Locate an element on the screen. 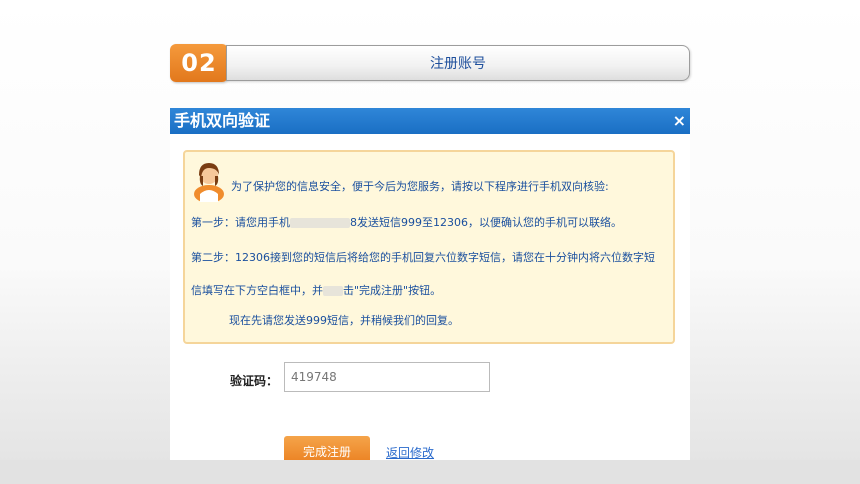 The image size is (860, 484). close-icon: × is located at coordinates (679, 121).